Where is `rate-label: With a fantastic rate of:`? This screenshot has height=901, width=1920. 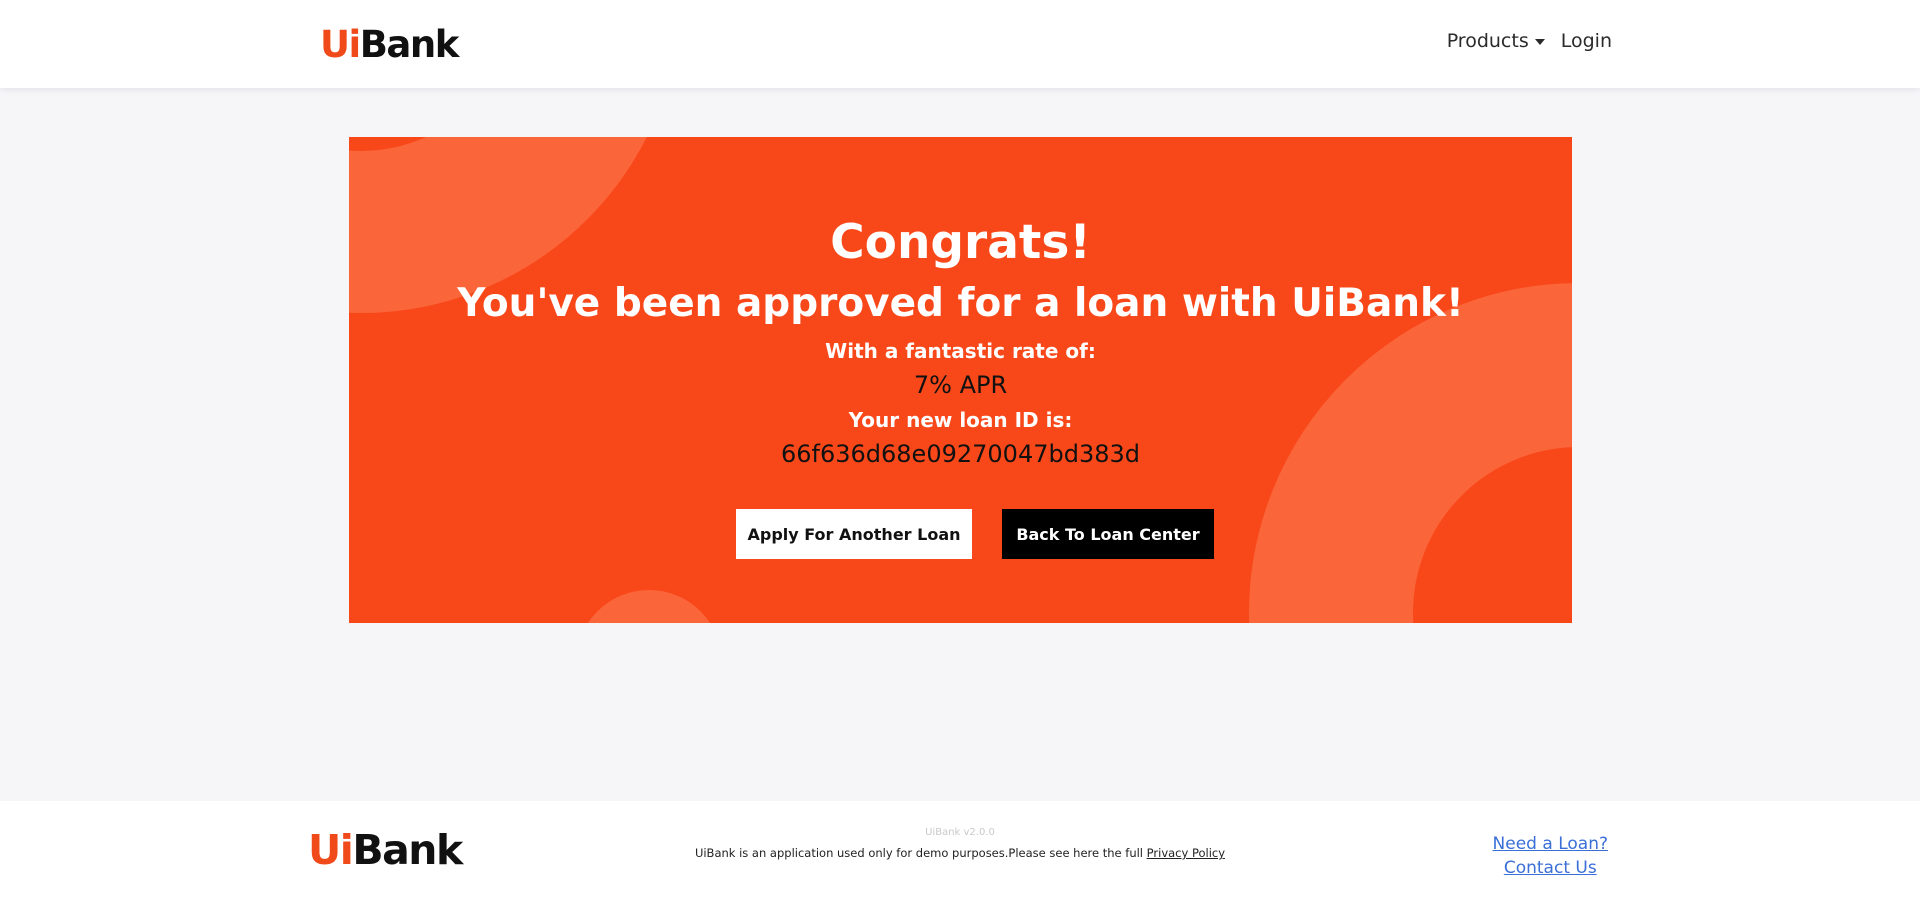 rate-label: With a fantastic rate of: is located at coordinates (960, 351).